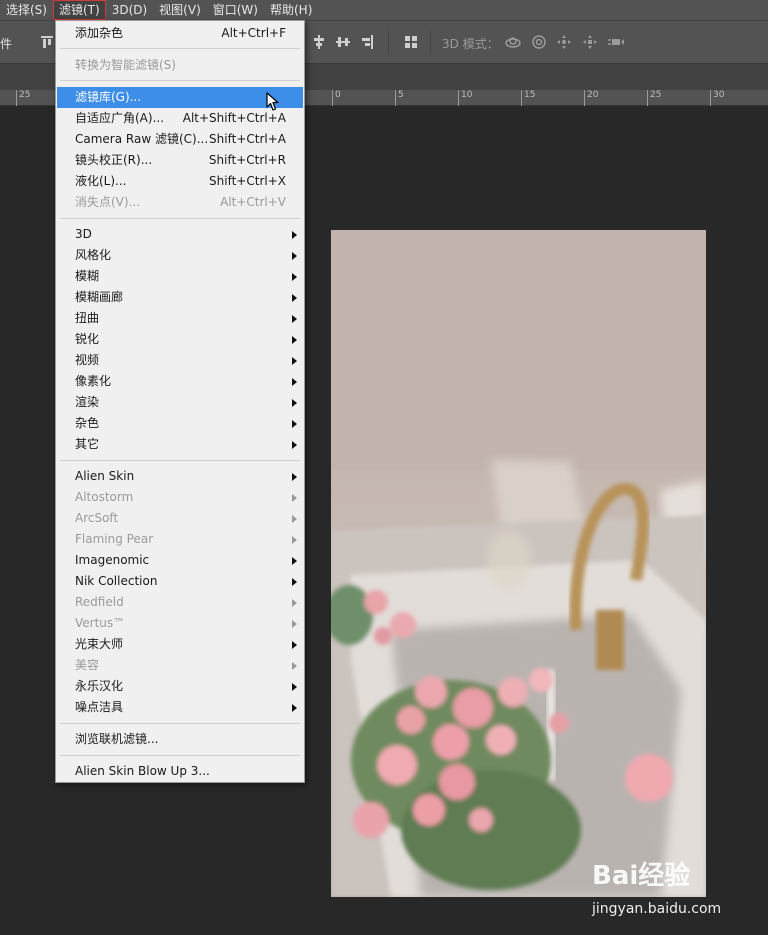 The height and width of the screenshot is (935, 768). I want to click on ruler-tick-label: 0, so click(336, 98).